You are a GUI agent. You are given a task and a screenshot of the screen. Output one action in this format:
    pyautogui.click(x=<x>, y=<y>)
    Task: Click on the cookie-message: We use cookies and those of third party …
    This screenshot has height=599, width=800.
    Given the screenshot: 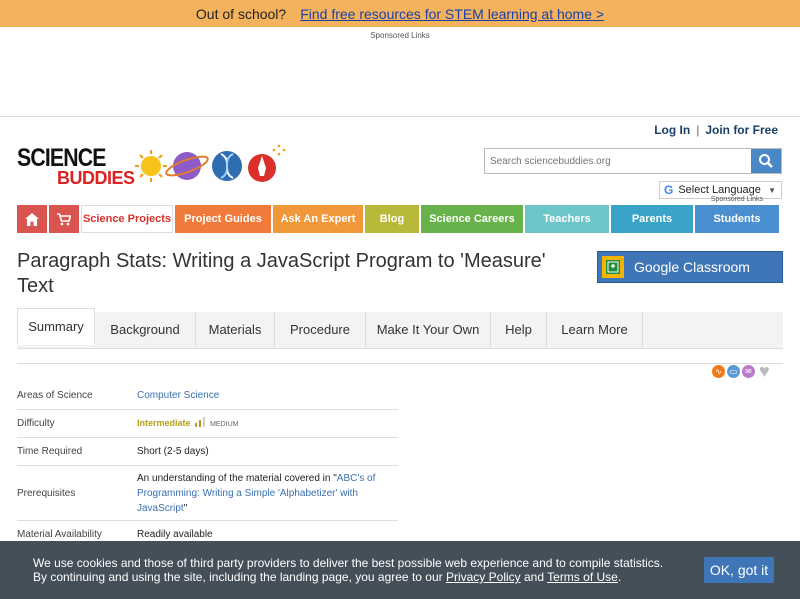 What is the action you would take?
    pyautogui.click(x=358, y=570)
    